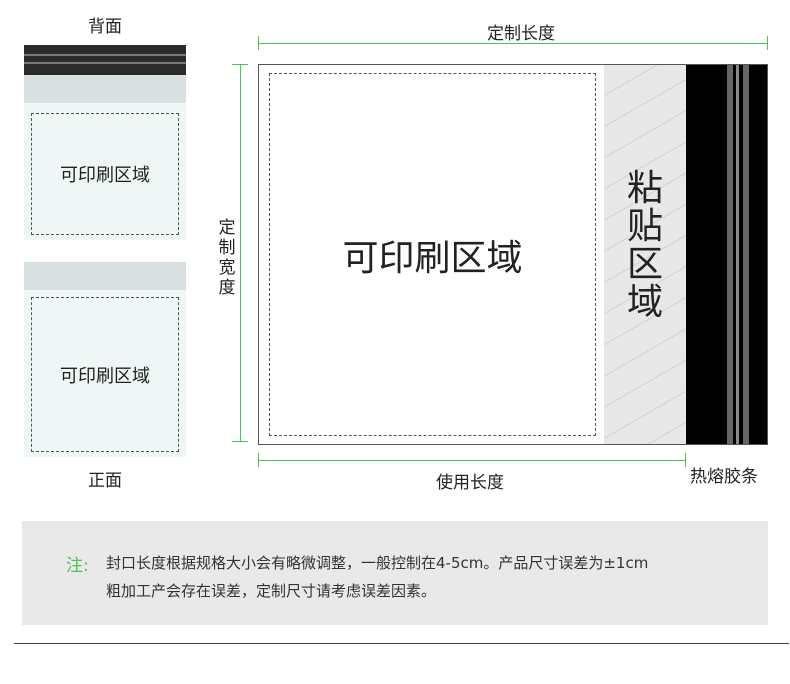 Image resolution: width=790 pixels, height=684 pixels. I want to click on adhesive-area: 粘 贴 区 域, so click(645, 254).